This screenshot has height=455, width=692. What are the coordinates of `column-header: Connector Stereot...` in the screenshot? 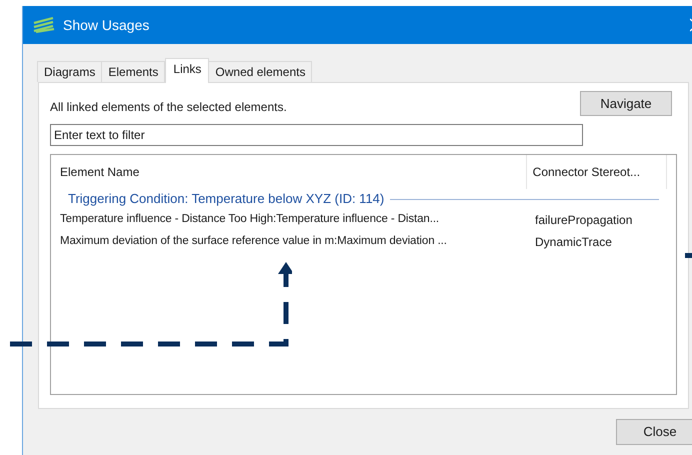 It's located at (596, 172).